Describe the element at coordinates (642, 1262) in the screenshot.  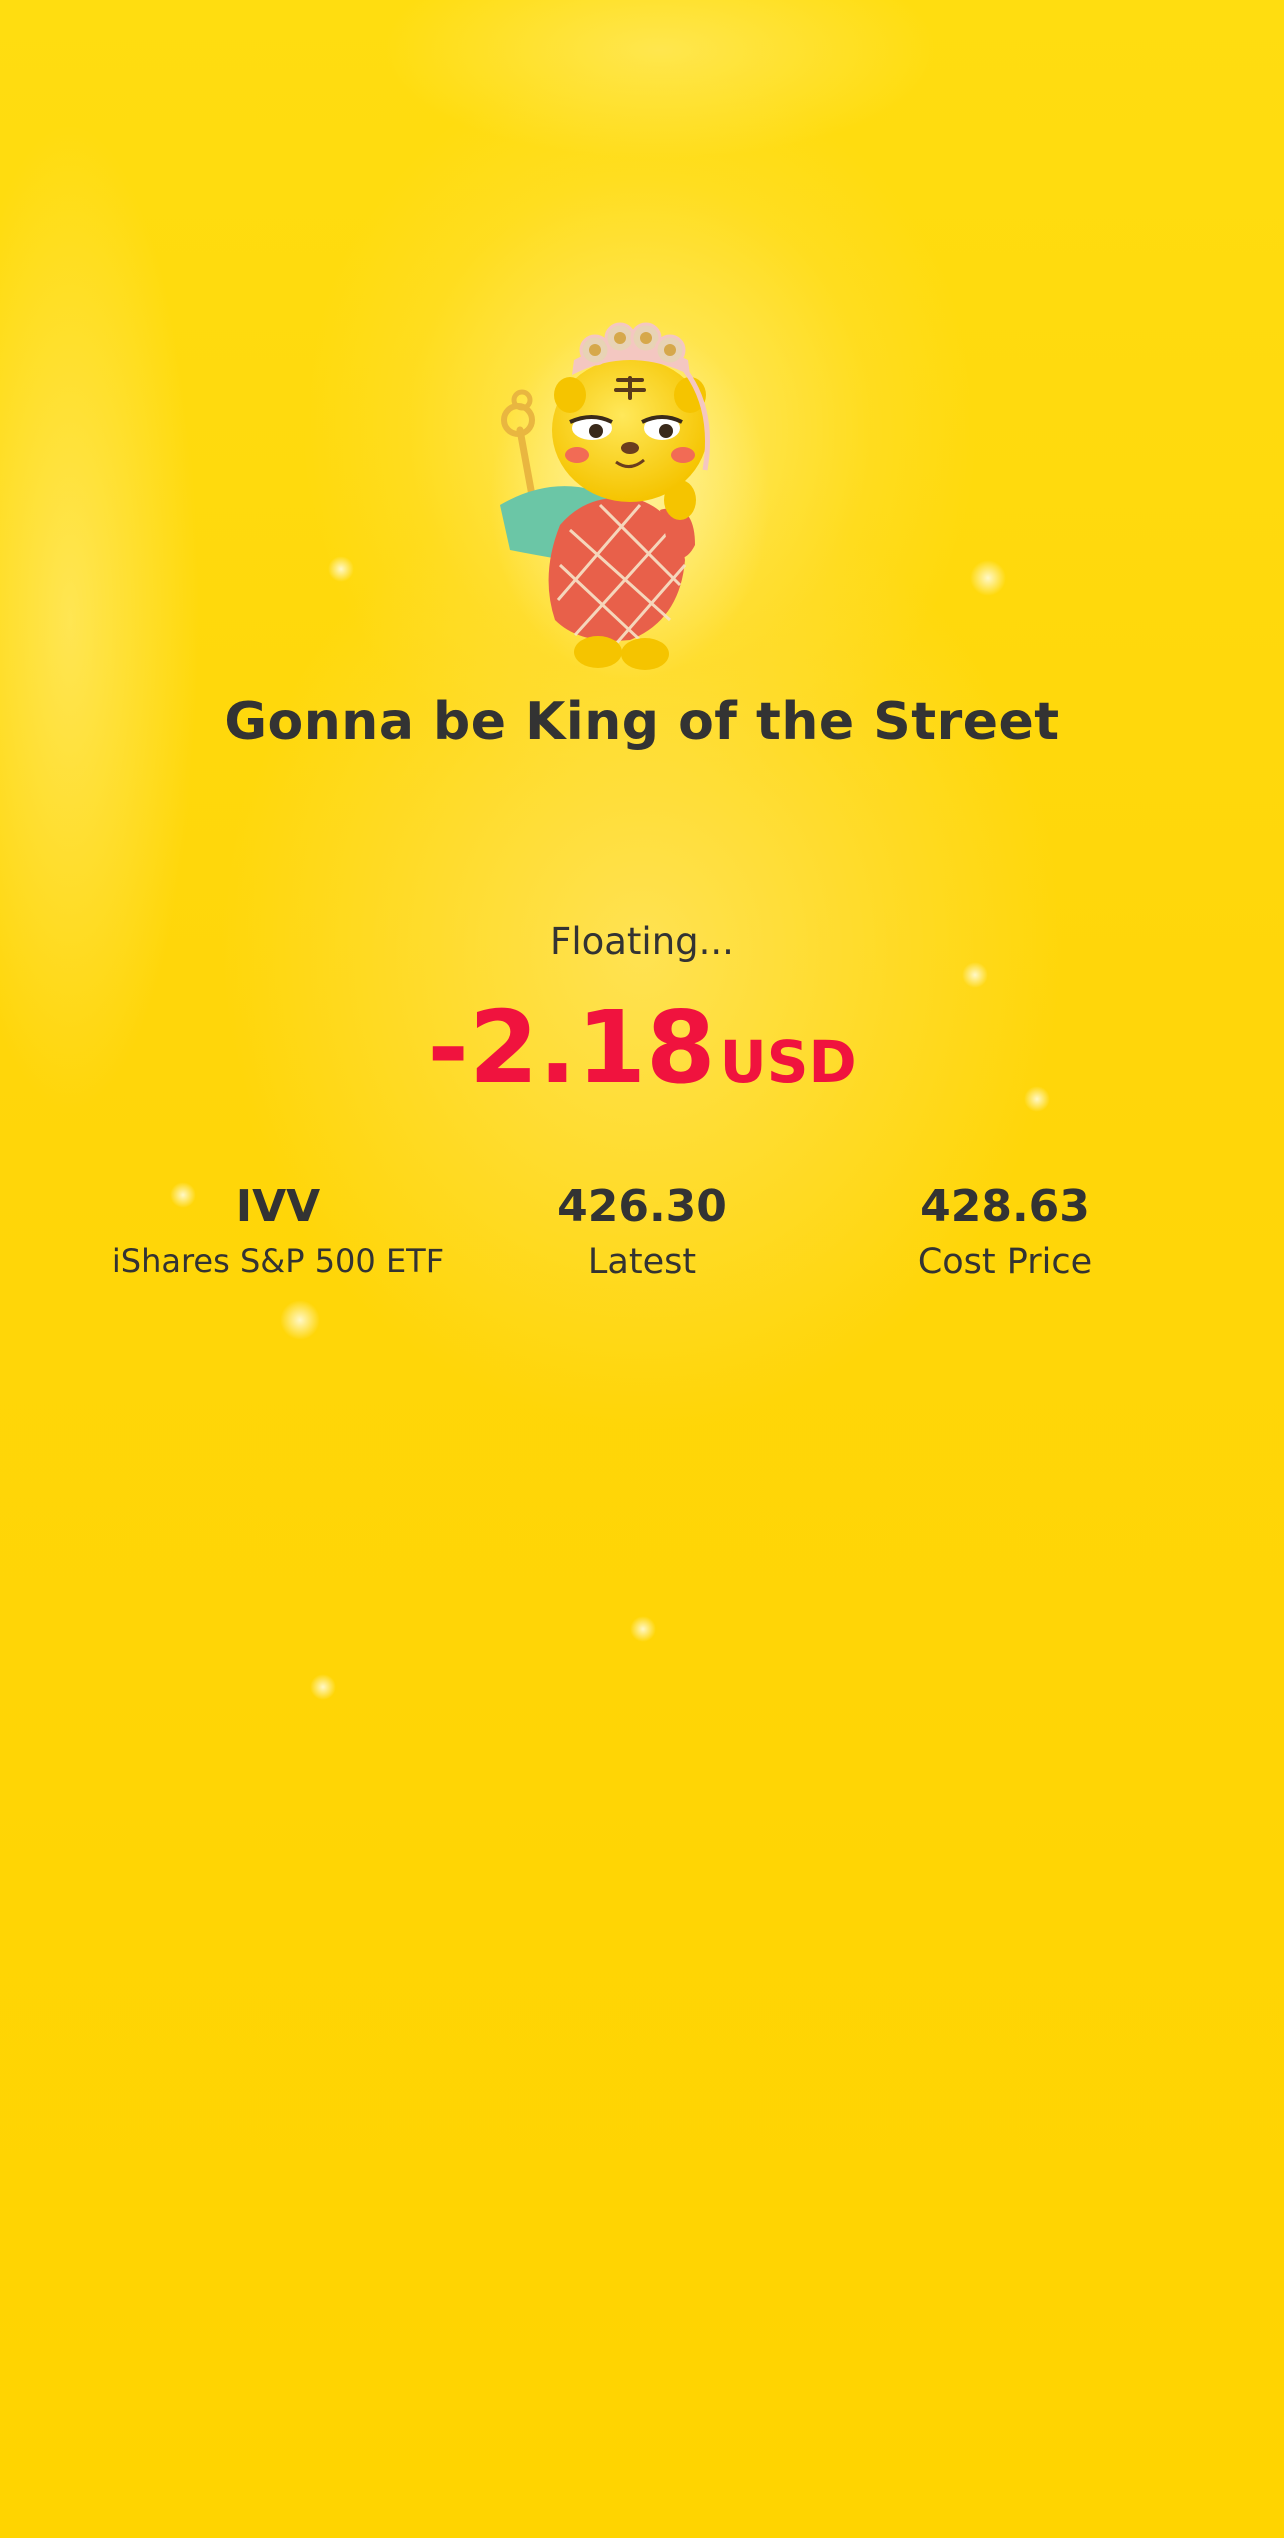
I see `latest-price-label: Latest` at that location.